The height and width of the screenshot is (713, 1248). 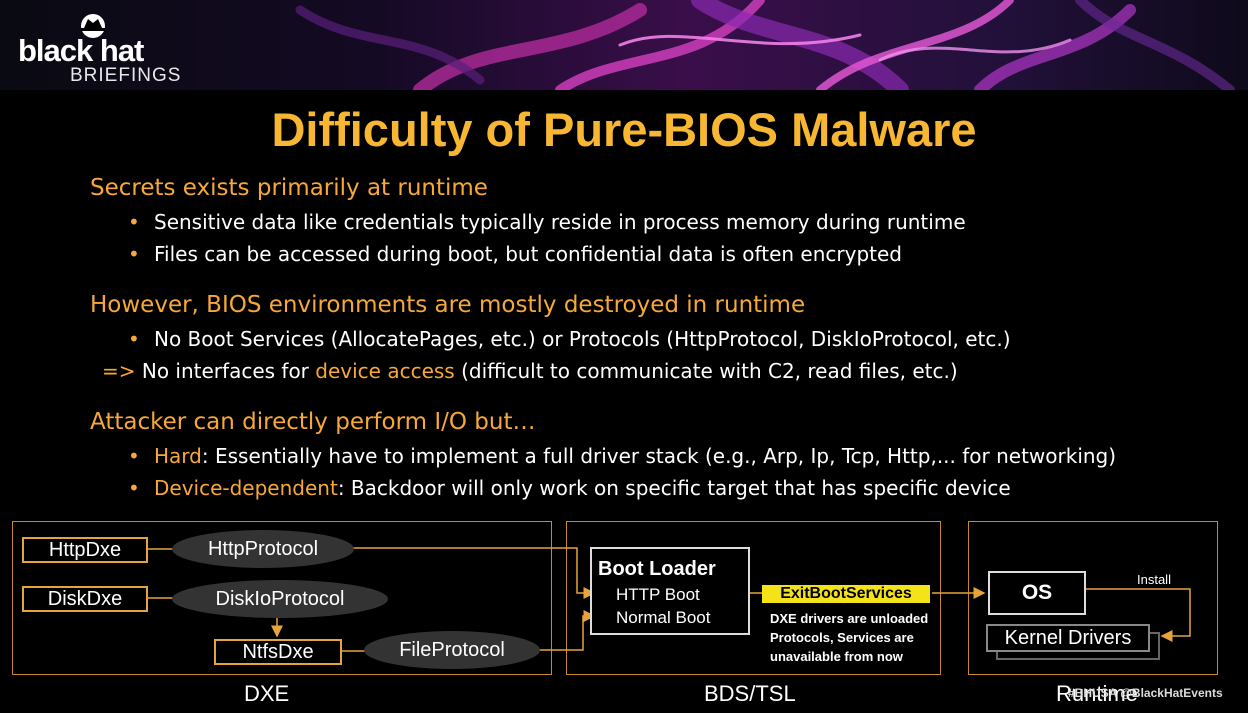 I want to click on boot-loader-box: Boot Loader HTTP Boot Normal Boot, so click(x=670, y=591).